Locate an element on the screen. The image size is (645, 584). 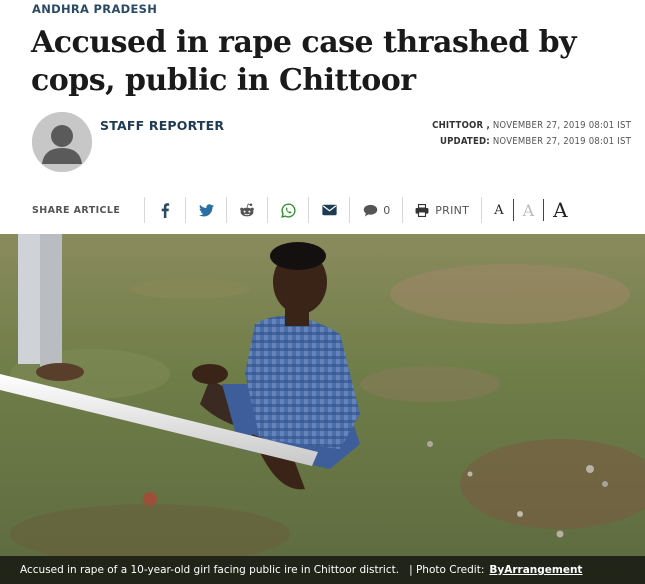
dateline-place: CHITTOOR , is located at coordinates (461, 125).